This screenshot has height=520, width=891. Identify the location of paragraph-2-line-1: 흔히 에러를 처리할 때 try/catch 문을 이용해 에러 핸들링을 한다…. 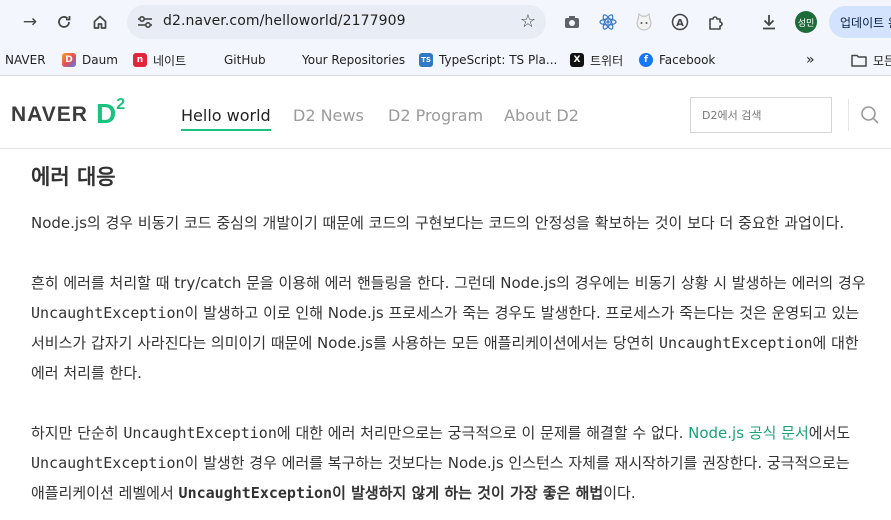
(448, 283).